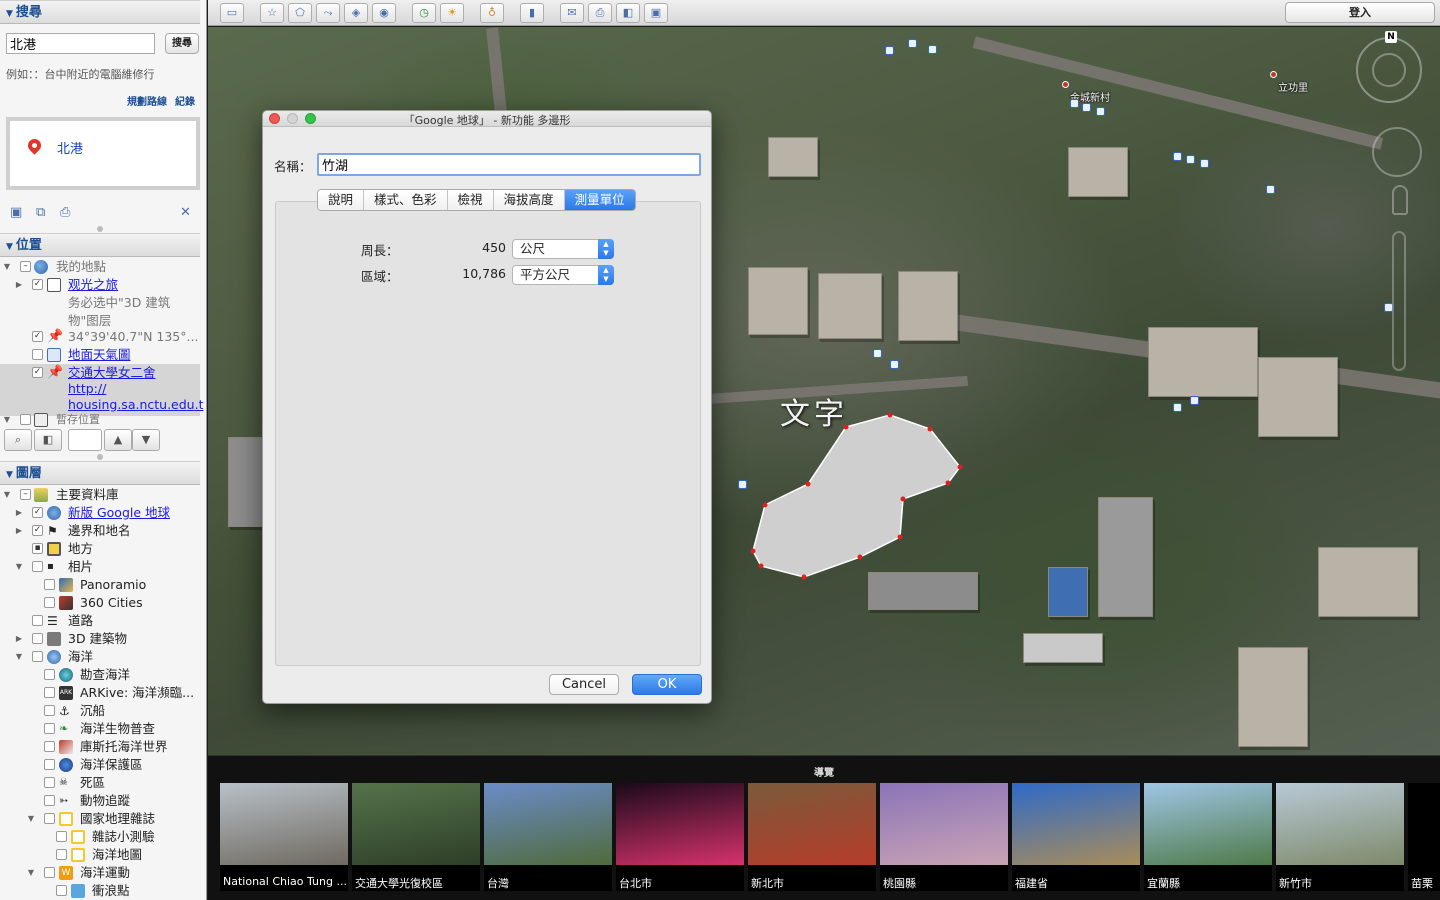  What do you see at coordinates (147, 102) in the screenshot?
I see `directions-link: 規劃路線` at bounding box center [147, 102].